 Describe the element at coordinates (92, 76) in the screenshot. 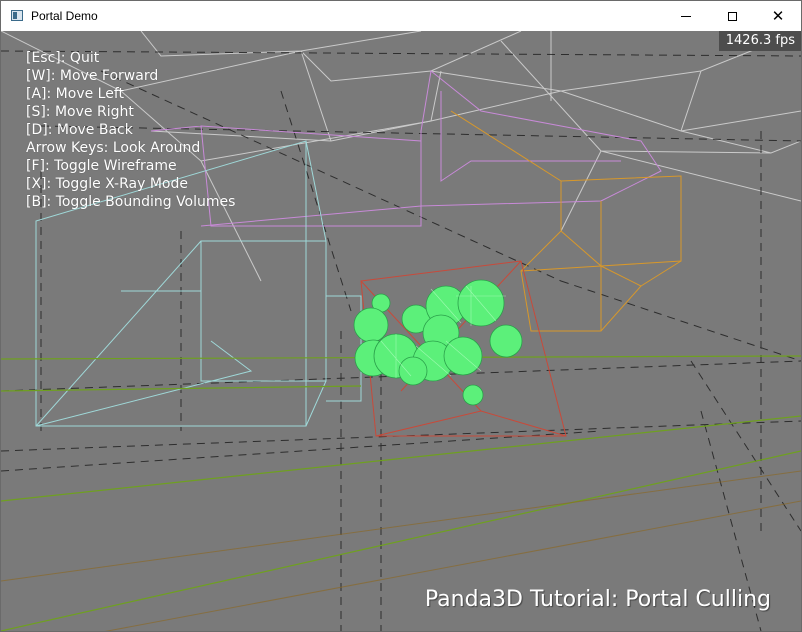

I see `instruction-move-forward: [W]: Move Forward` at that location.